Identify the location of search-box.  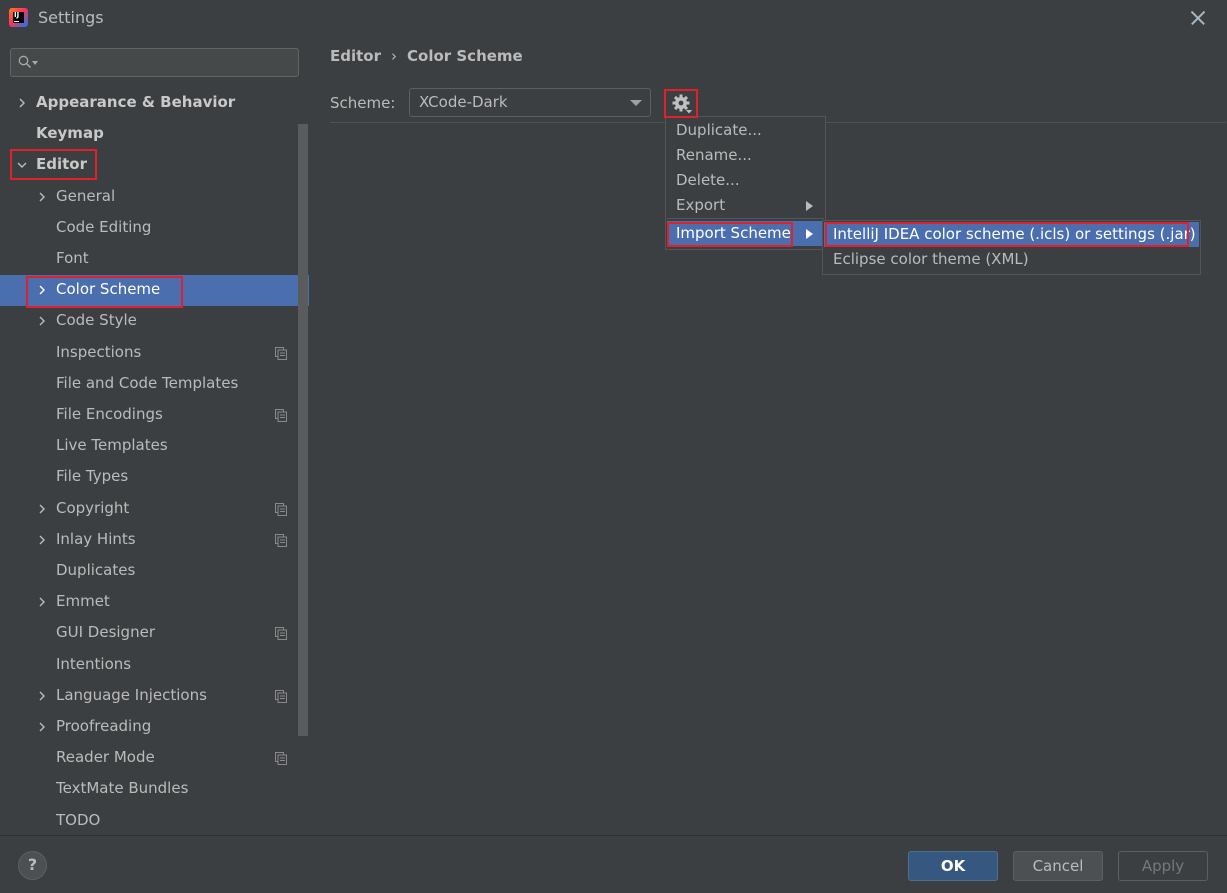
(154, 62).